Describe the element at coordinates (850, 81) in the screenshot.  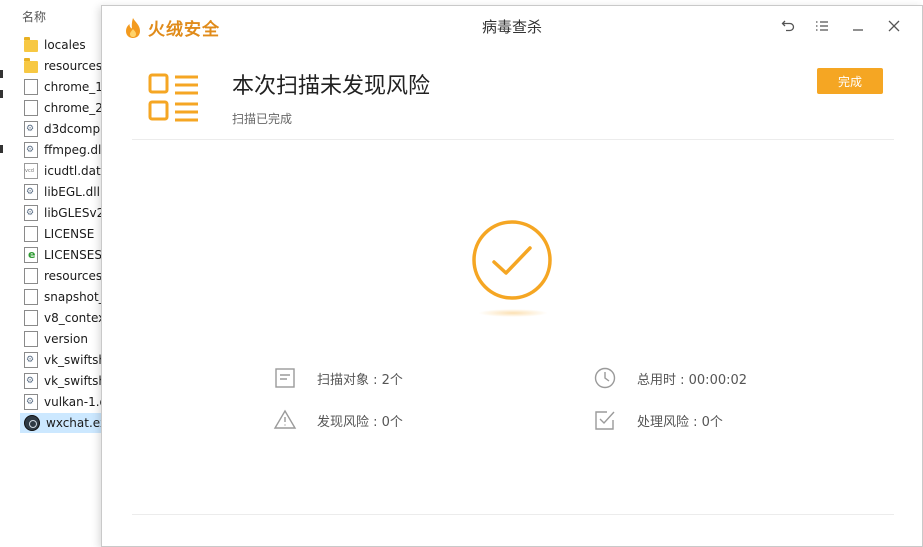
I see `done-button: 完成` at that location.